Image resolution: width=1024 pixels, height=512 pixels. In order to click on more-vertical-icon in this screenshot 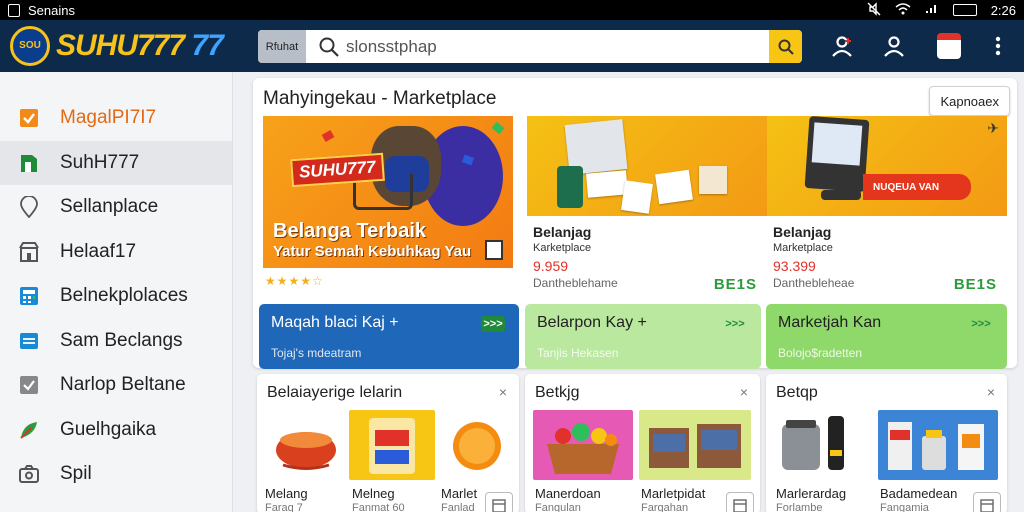, I will do `click(998, 46)`.